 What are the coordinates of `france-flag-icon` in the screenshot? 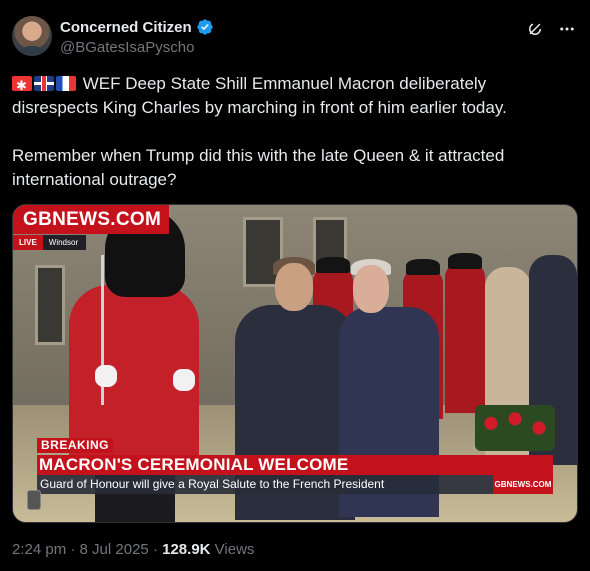 It's located at (66, 83).